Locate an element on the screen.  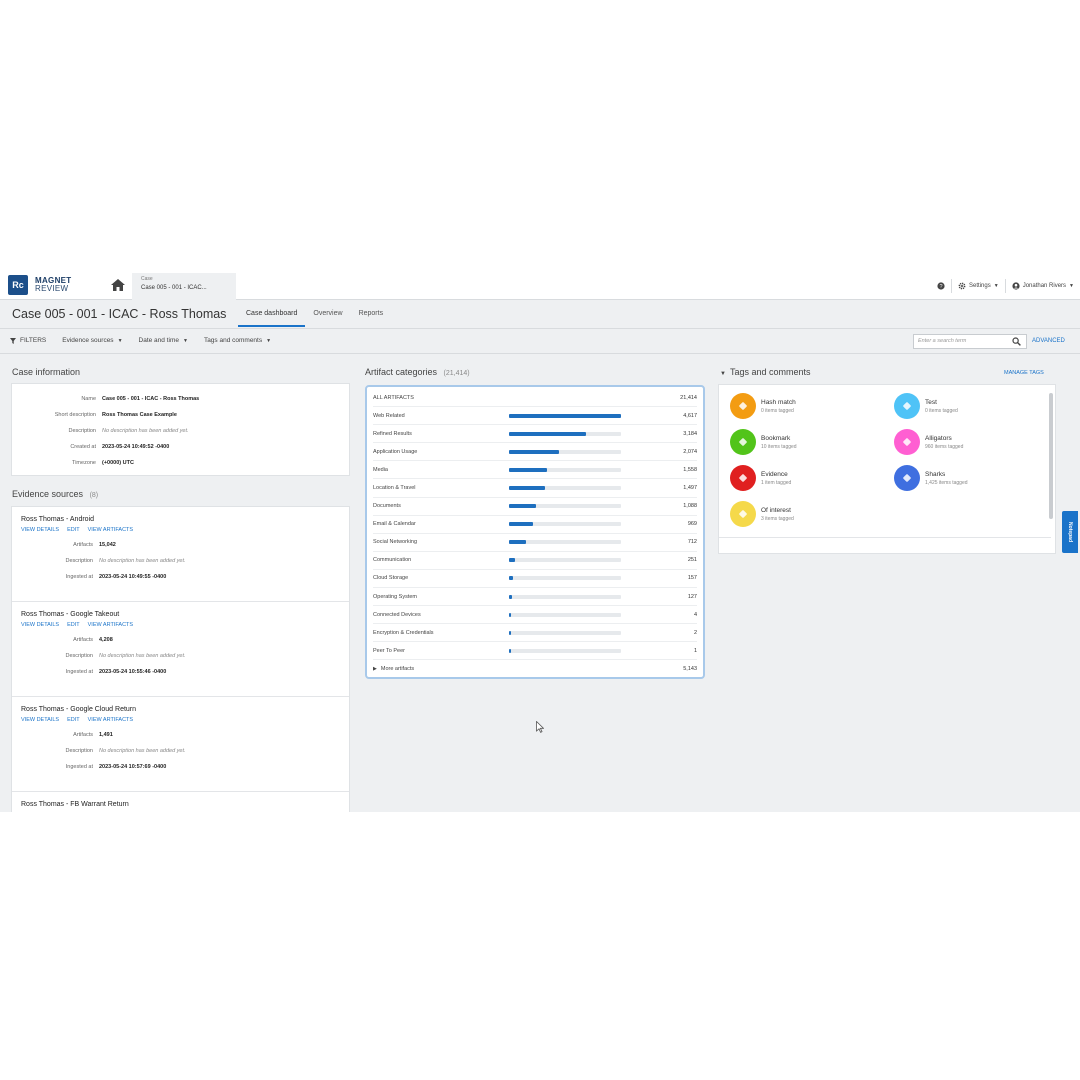
category-row: Encryption & Credentials 2 is located at coordinates (535, 633).